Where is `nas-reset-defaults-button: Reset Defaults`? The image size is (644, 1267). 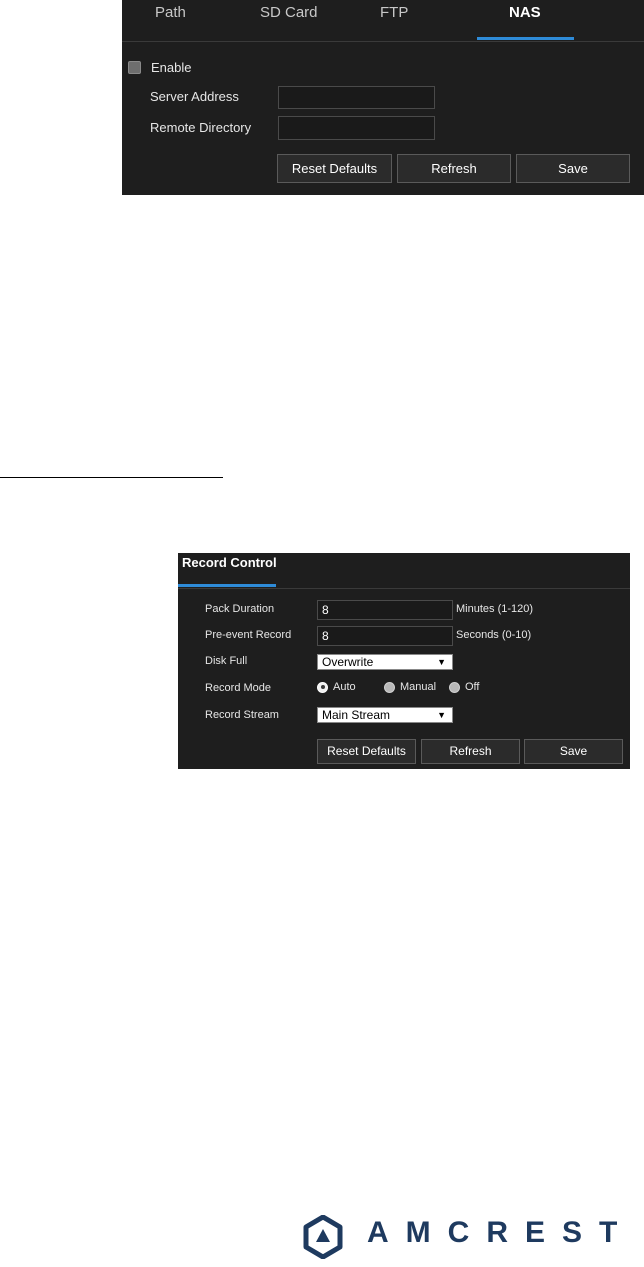
nas-reset-defaults-button: Reset Defaults is located at coordinates (334, 168).